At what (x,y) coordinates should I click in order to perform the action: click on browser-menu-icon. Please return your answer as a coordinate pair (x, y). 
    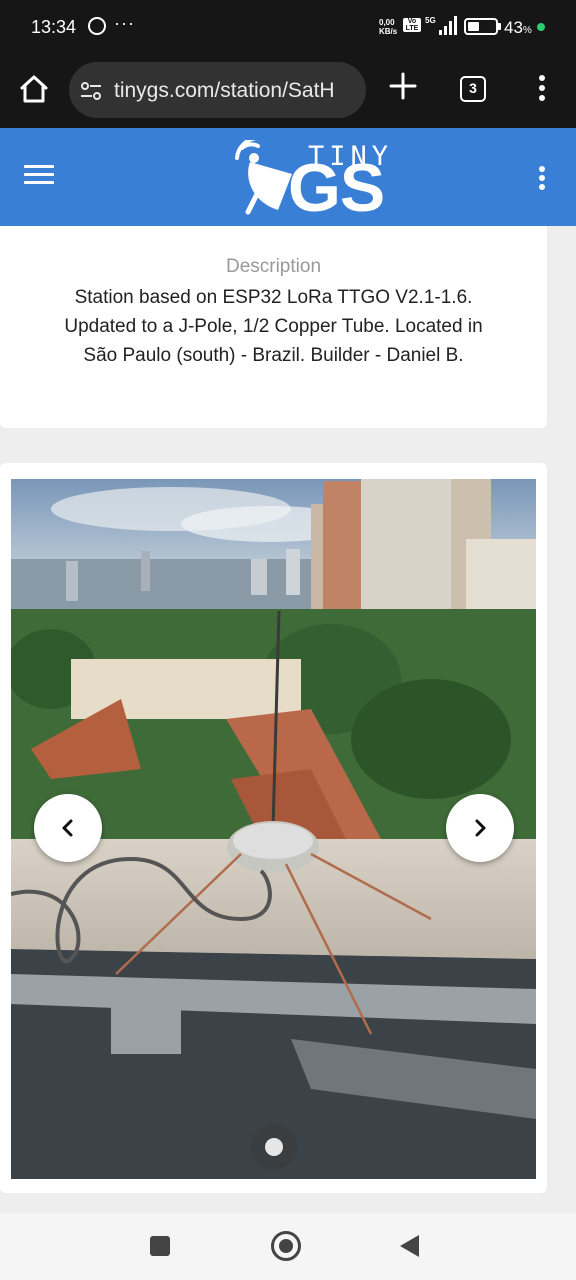
    Looking at the image, I should click on (542, 88).